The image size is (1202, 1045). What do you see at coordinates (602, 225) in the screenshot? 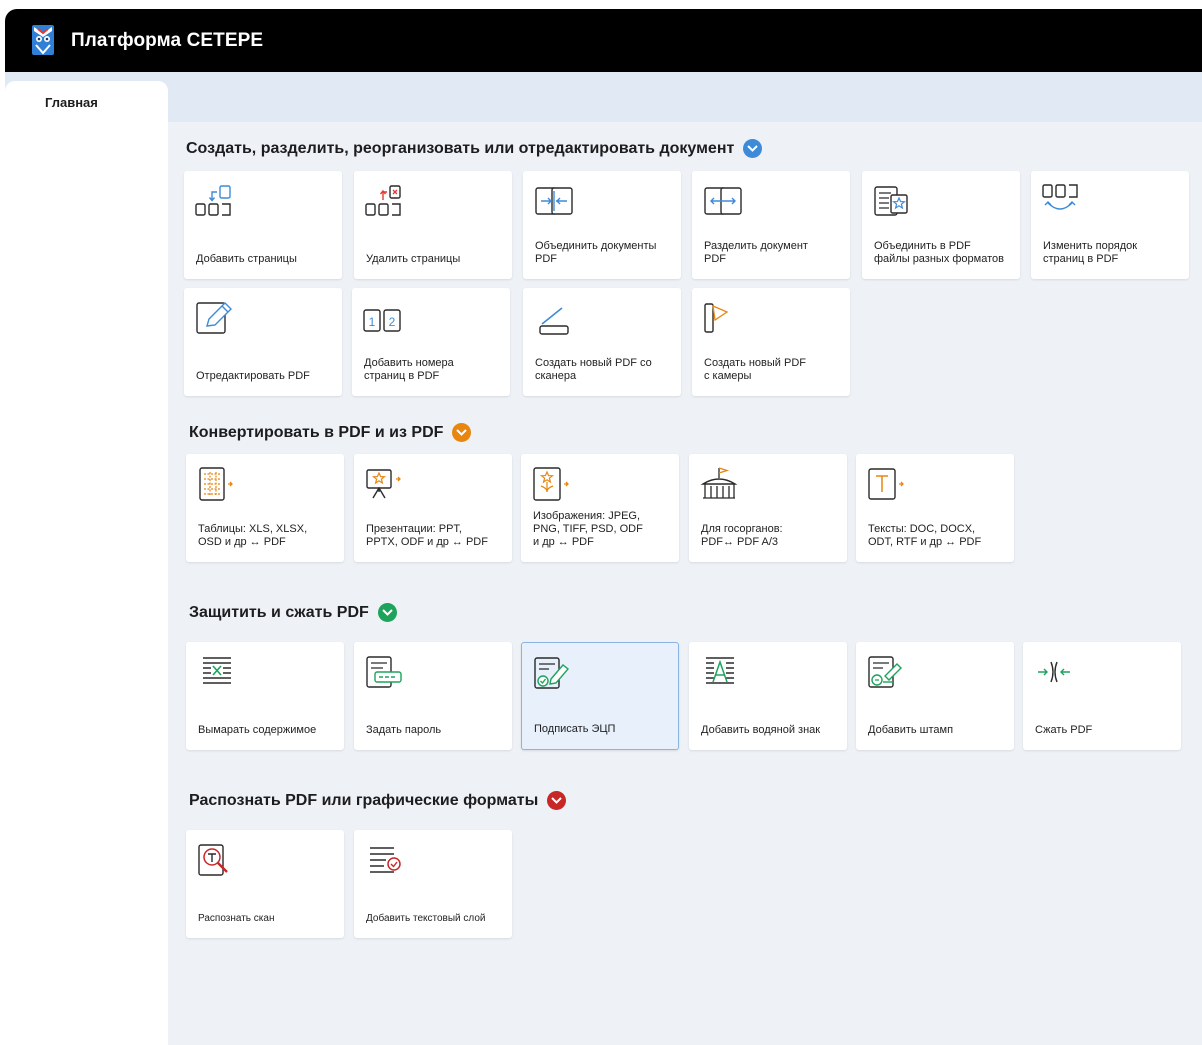
I see `card-merge-documents: Объединить документы PDF` at bounding box center [602, 225].